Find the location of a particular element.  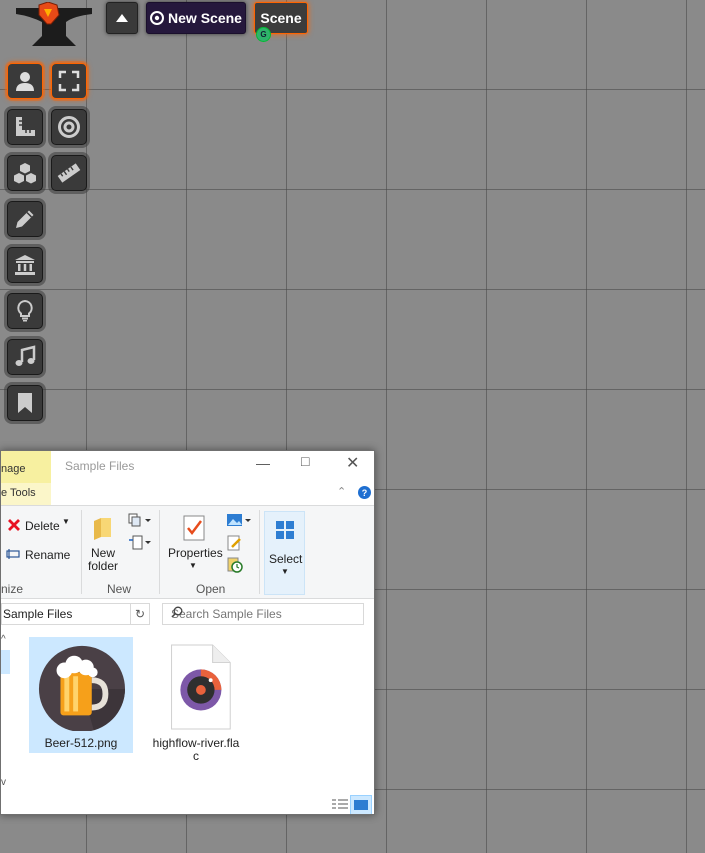

dropdown-arrow-icon: ▼ is located at coordinates (66, 521).